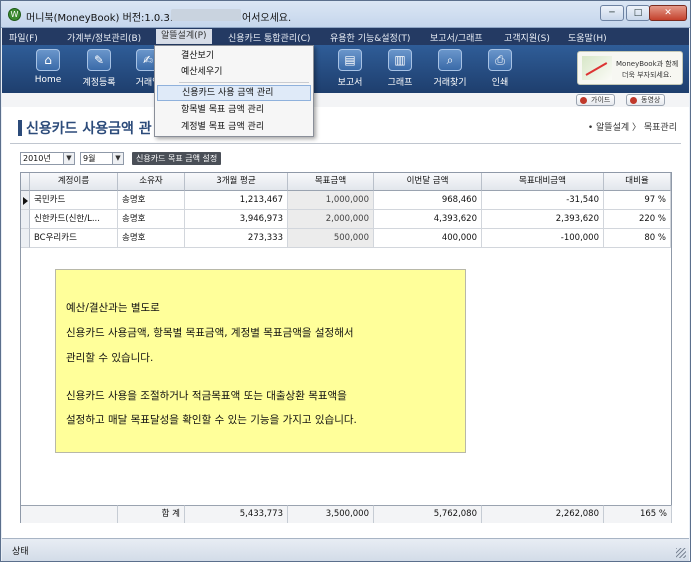  I want to click on table-cell-ratio: 97 %, so click(637, 200).